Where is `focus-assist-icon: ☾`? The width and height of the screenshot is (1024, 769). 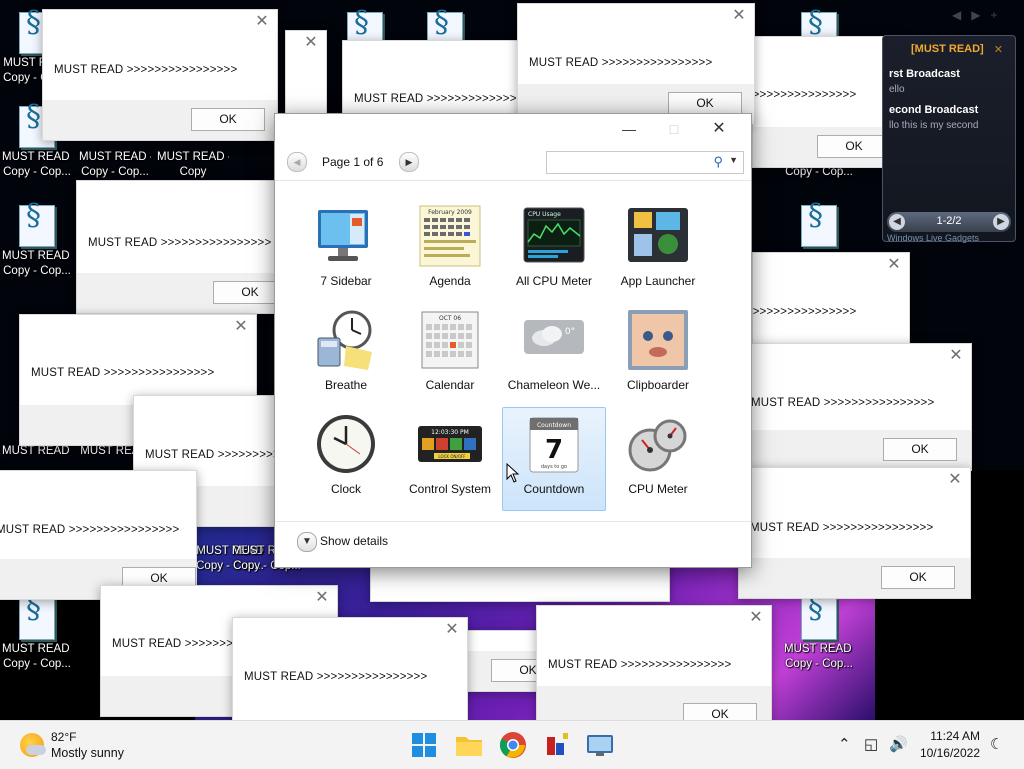 focus-assist-icon: ☾ is located at coordinates (996, 744).